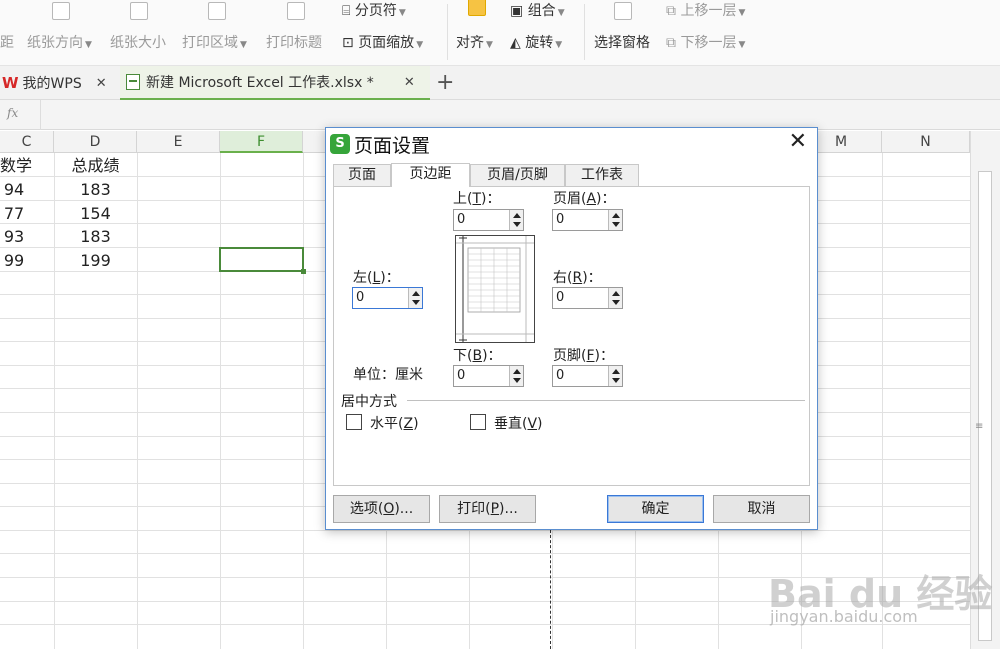 This screenshot has height=649, width=1000. I want to click on cell-header-math: 数学, so click(16, 165).